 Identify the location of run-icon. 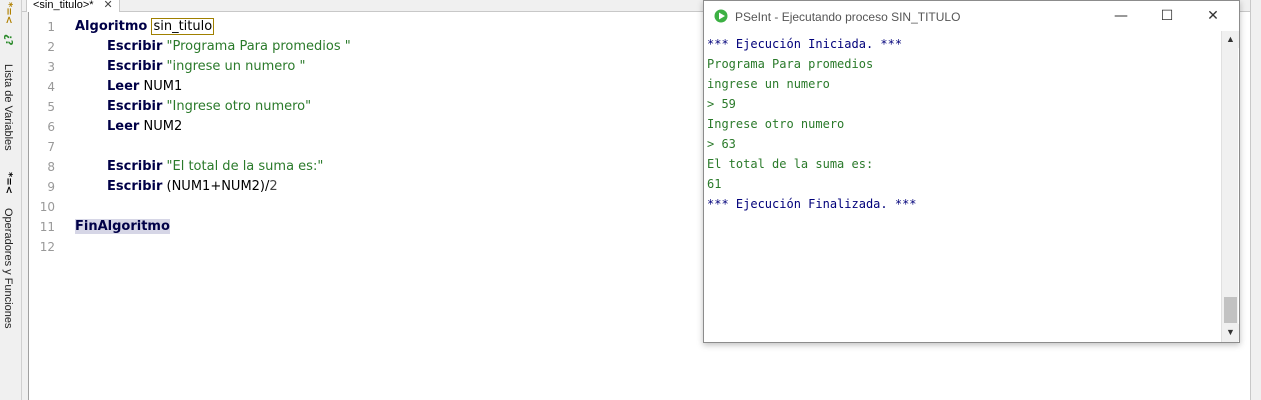
(721, 16).